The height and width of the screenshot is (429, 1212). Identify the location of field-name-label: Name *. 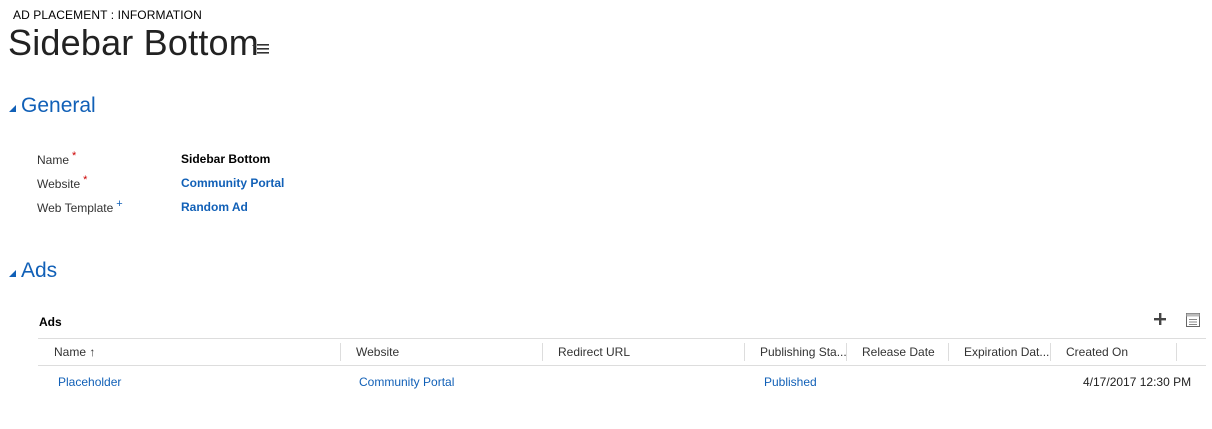
(57, 158).